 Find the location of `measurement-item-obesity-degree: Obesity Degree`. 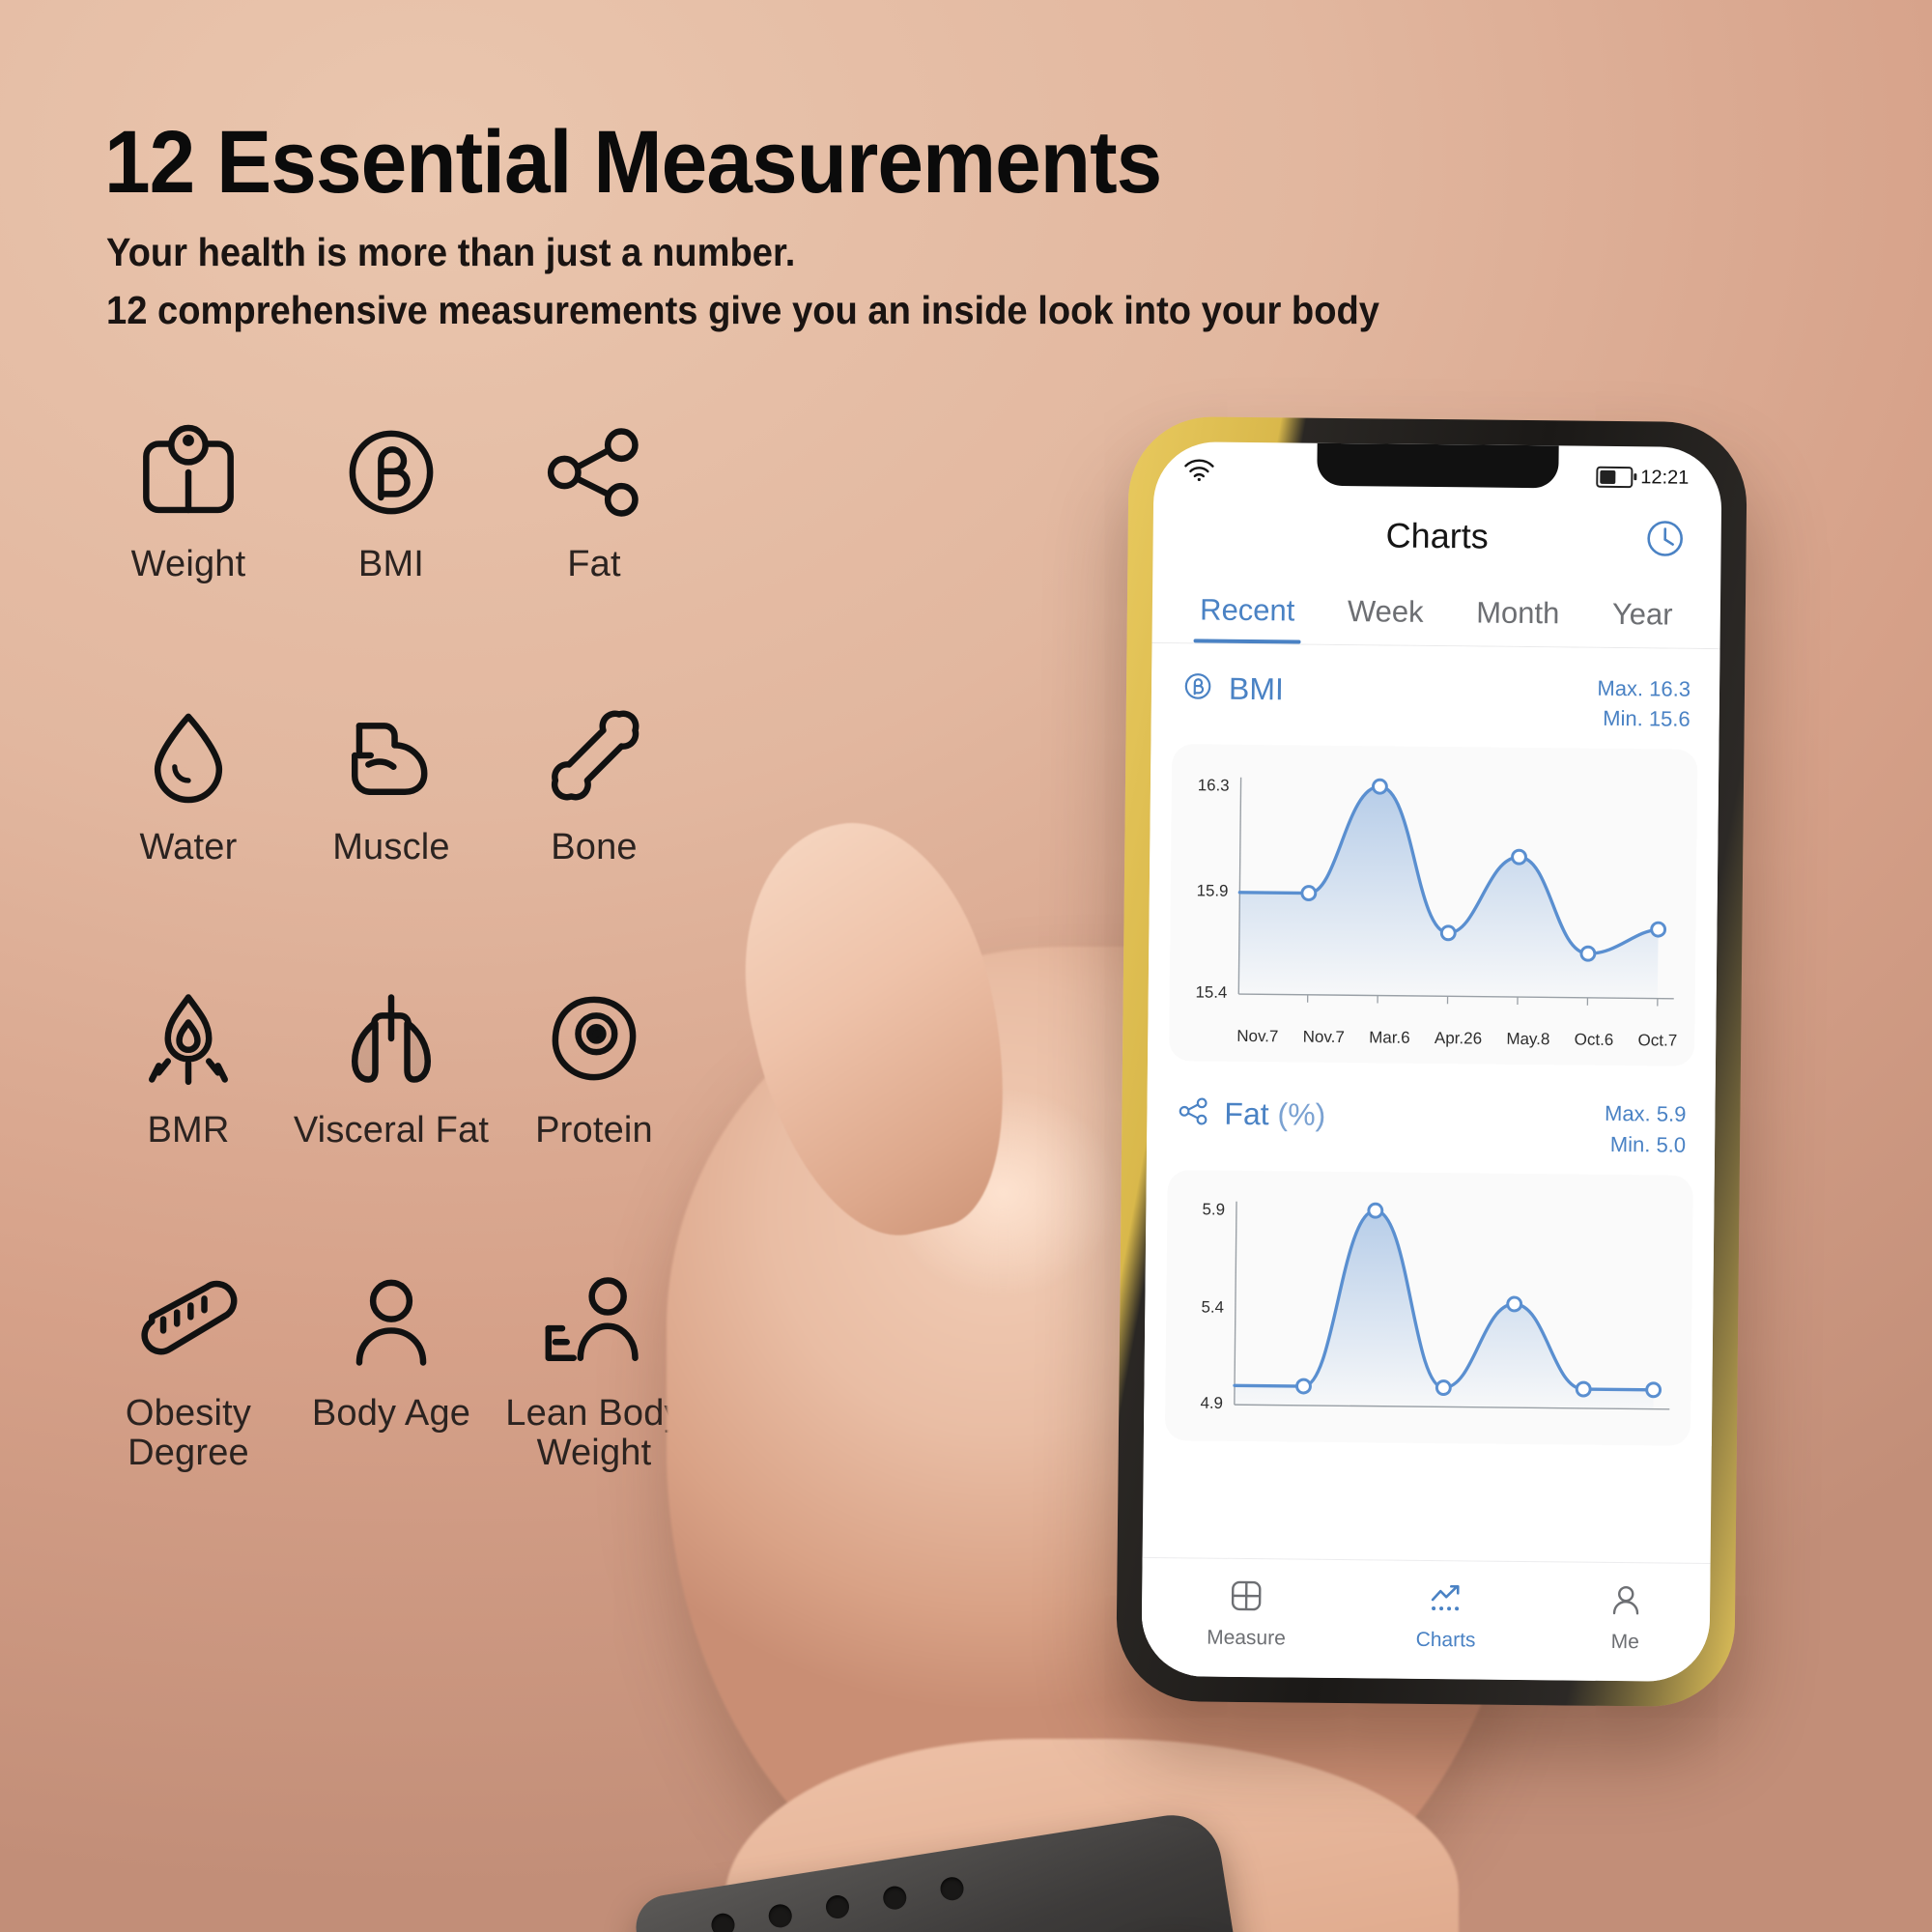

measurement-item-obesity-degree: Obesity Degree is located at coordinates (188, 1368).